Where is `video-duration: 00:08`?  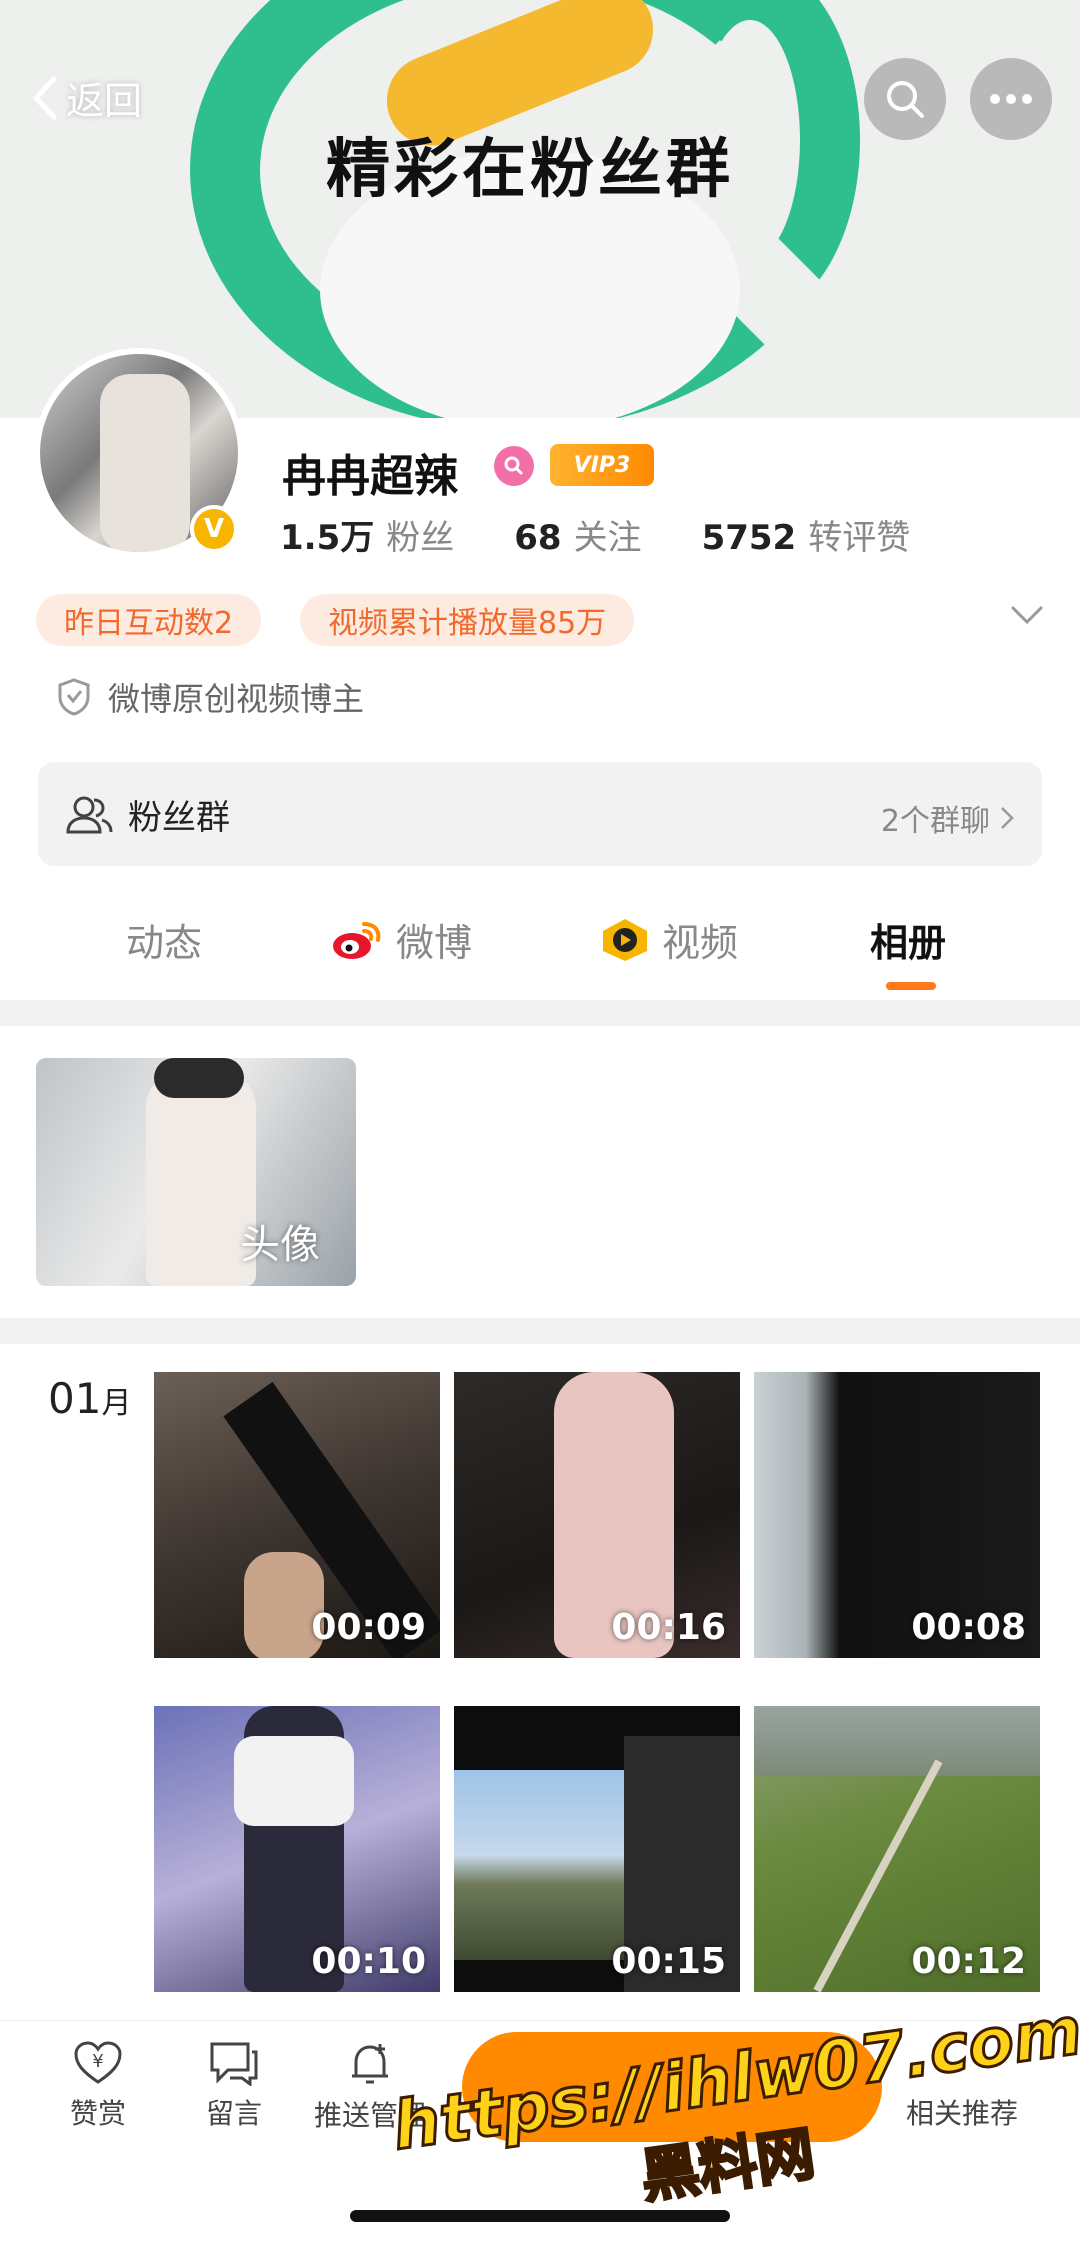 video-duration: 00:08 is located at coordinates (968, 1627).